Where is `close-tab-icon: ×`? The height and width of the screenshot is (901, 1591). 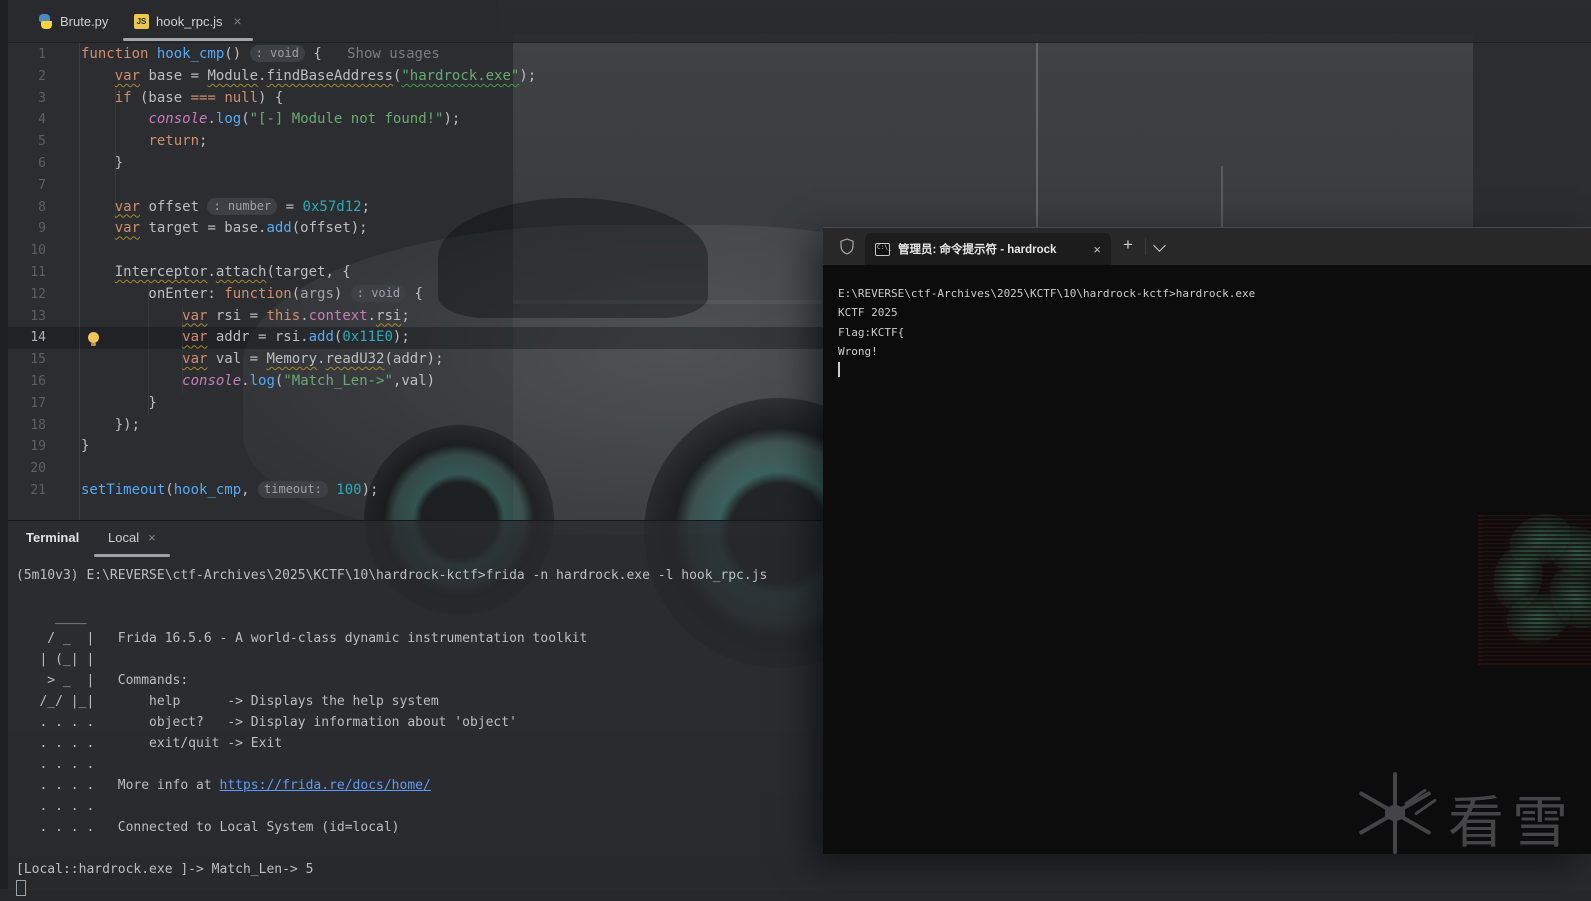
close-tab-icon: × is located at coordinates (237, 21).